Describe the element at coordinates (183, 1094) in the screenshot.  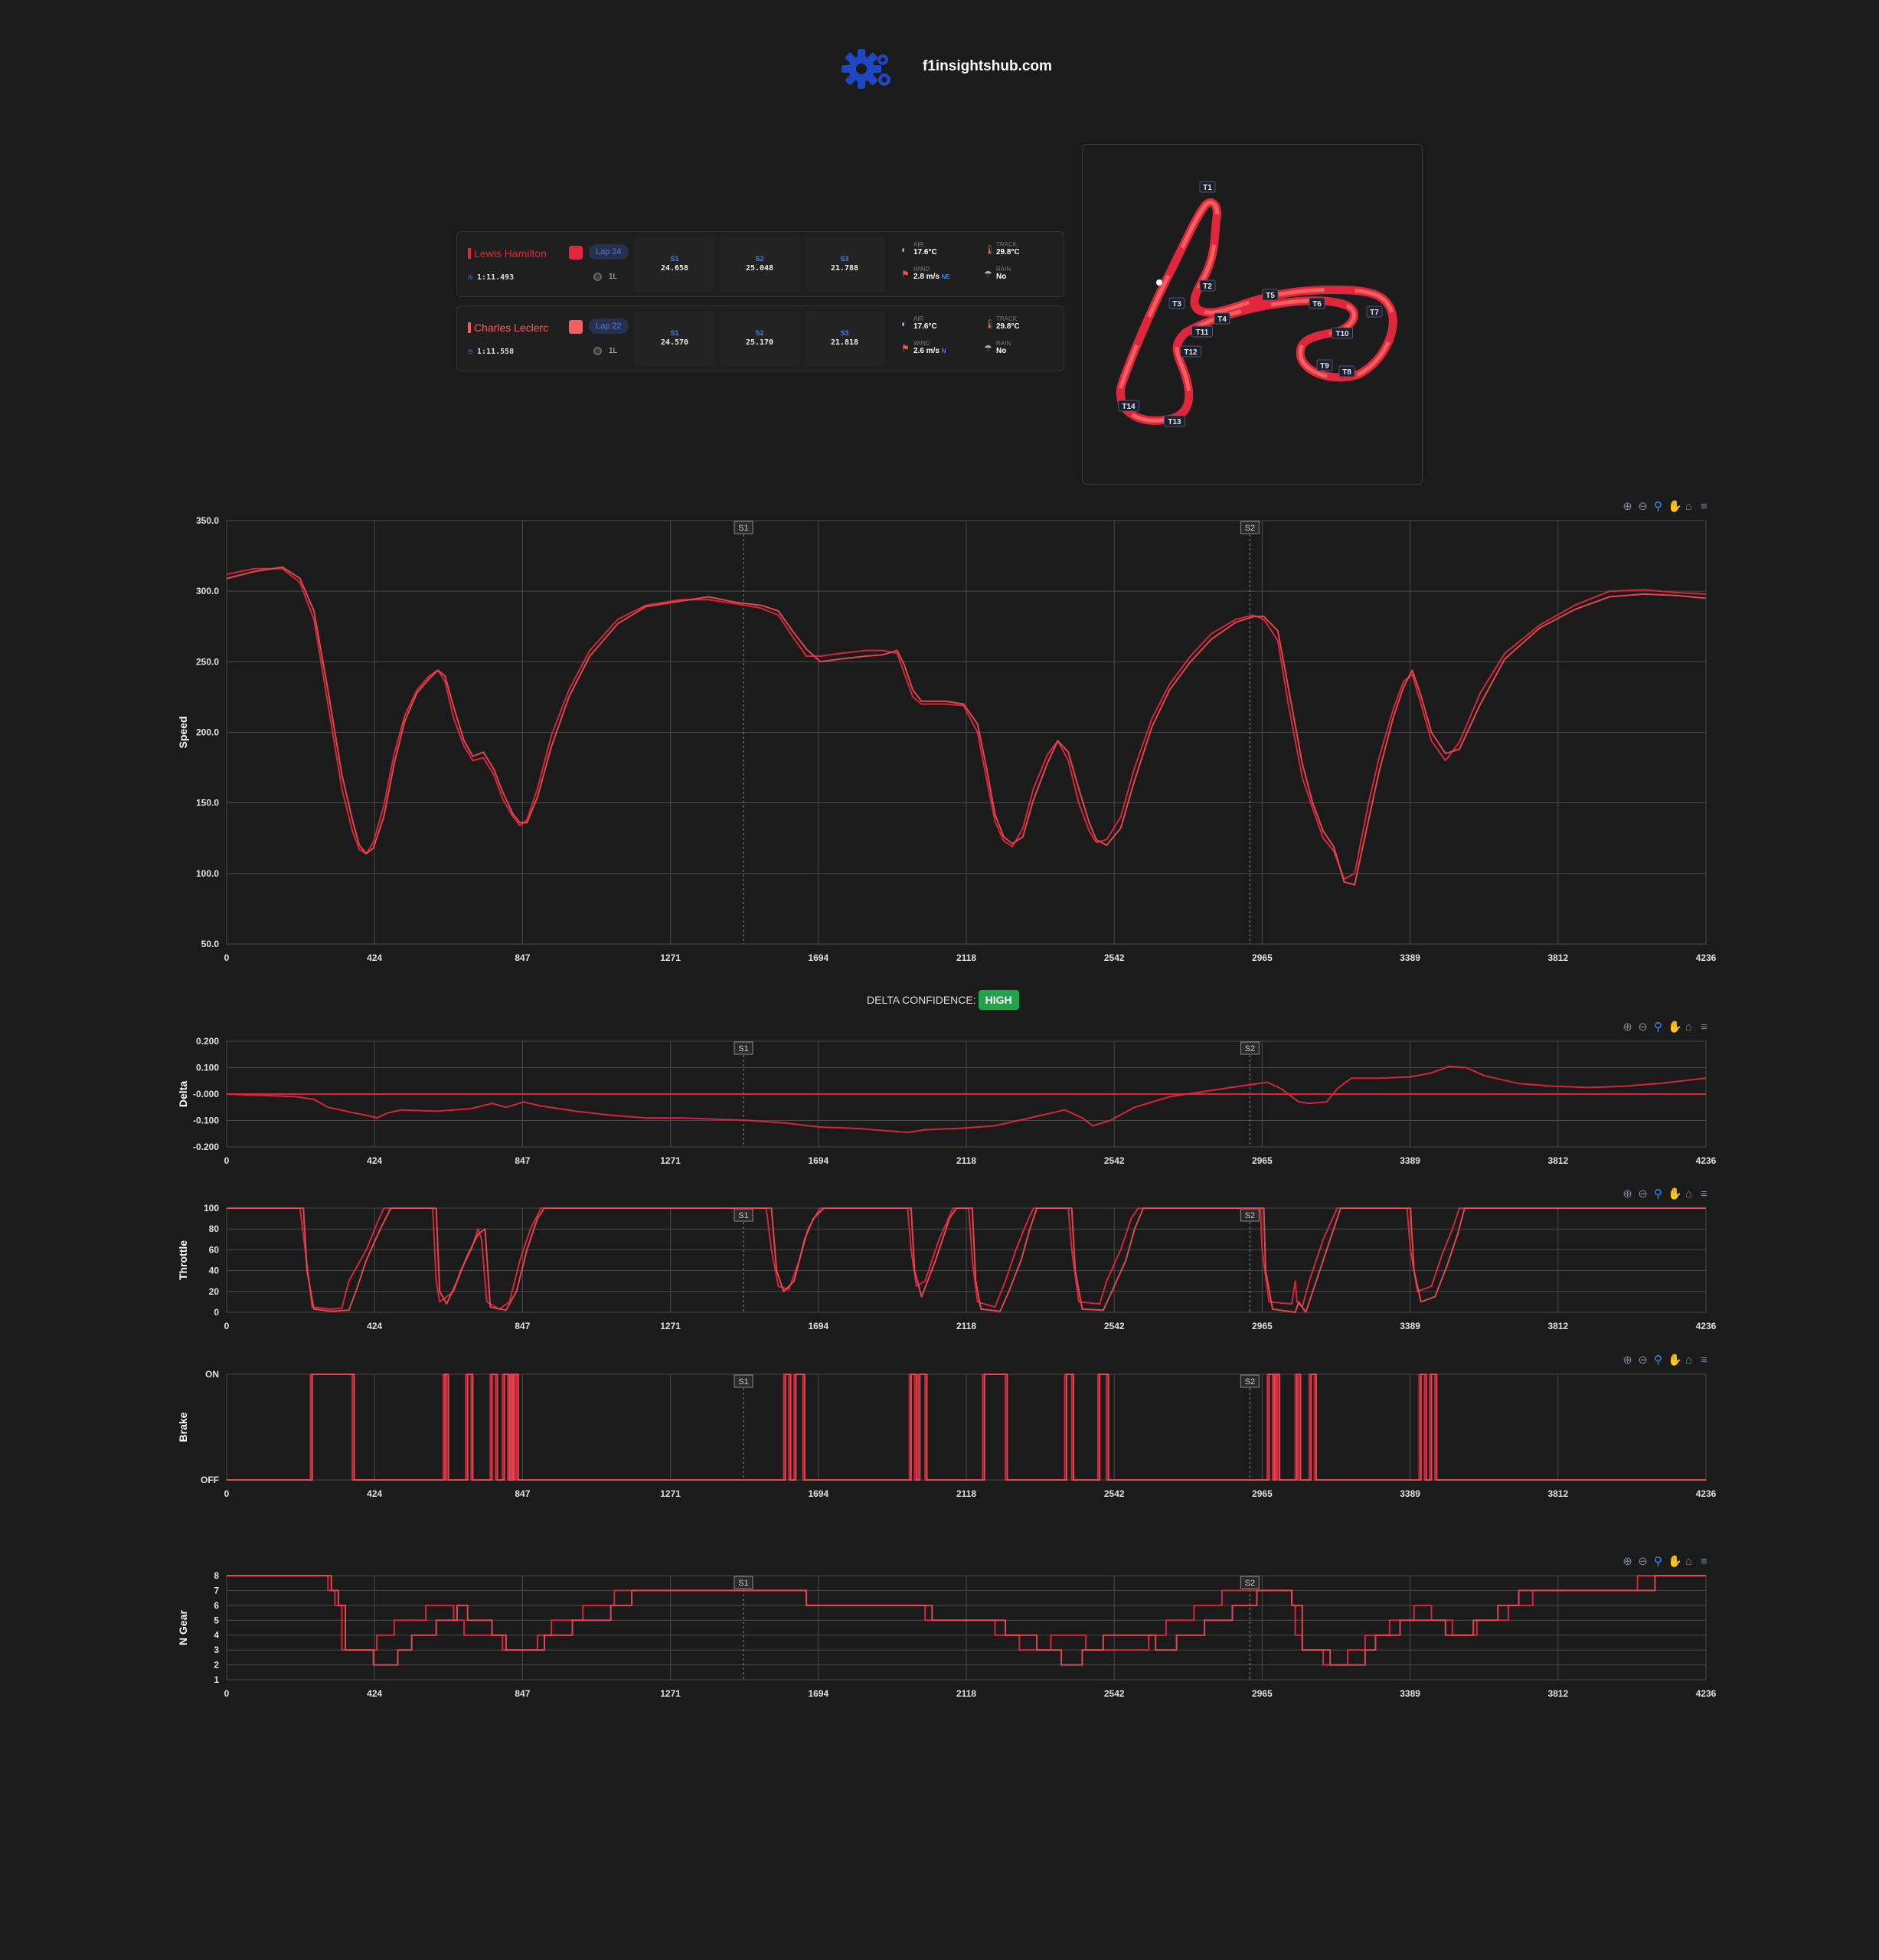
I see `y-axis-label: Delta` at that location.